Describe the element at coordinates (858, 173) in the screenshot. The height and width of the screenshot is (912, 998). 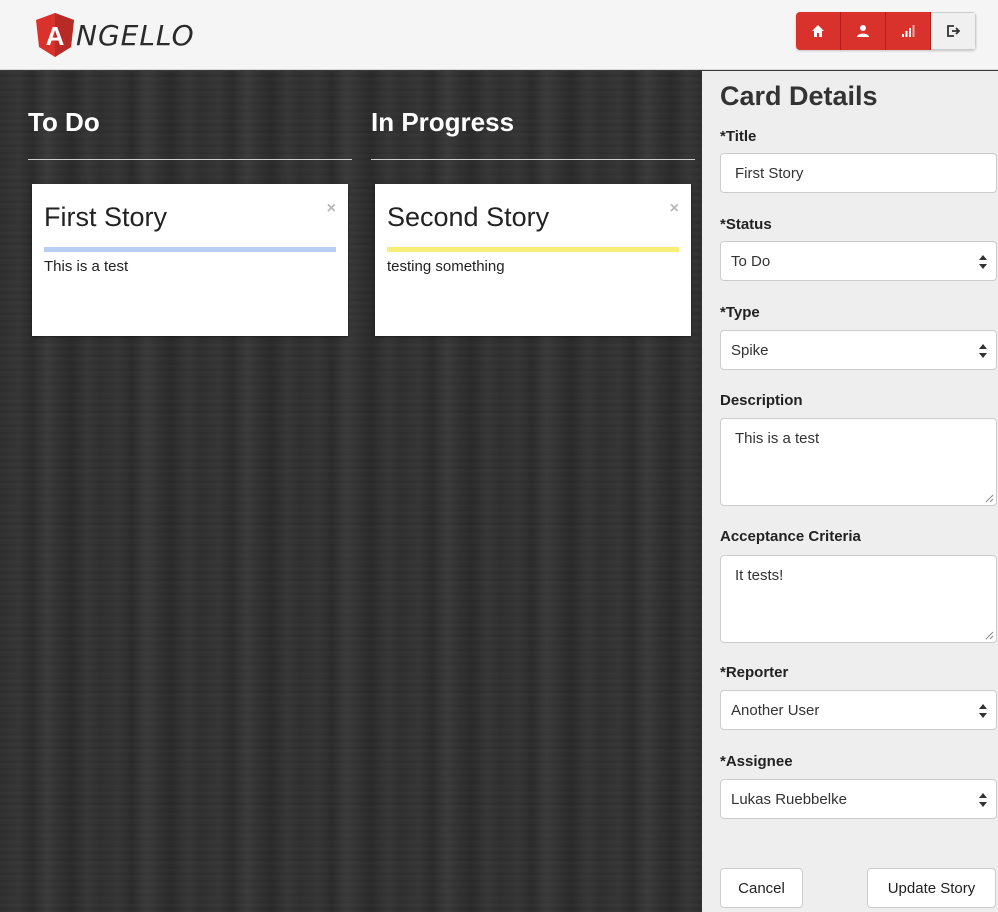
I see `title-input: First Story` at that location.